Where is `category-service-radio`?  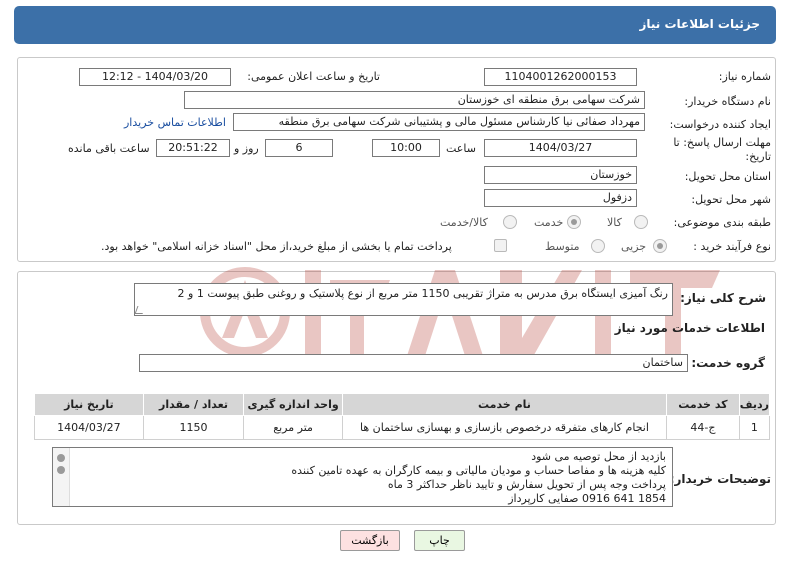 category-service-radio is located at coordinates (574, 222).